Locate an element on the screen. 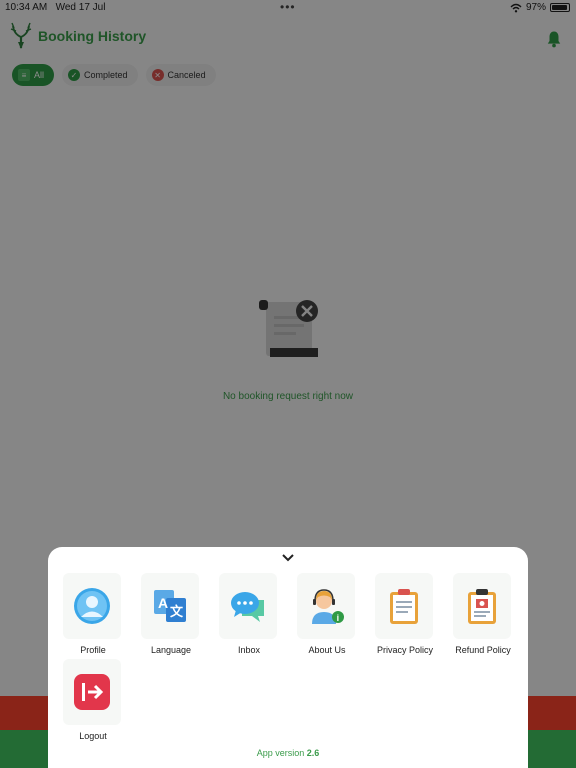  chat-icon is located at coordinates (247, 607).